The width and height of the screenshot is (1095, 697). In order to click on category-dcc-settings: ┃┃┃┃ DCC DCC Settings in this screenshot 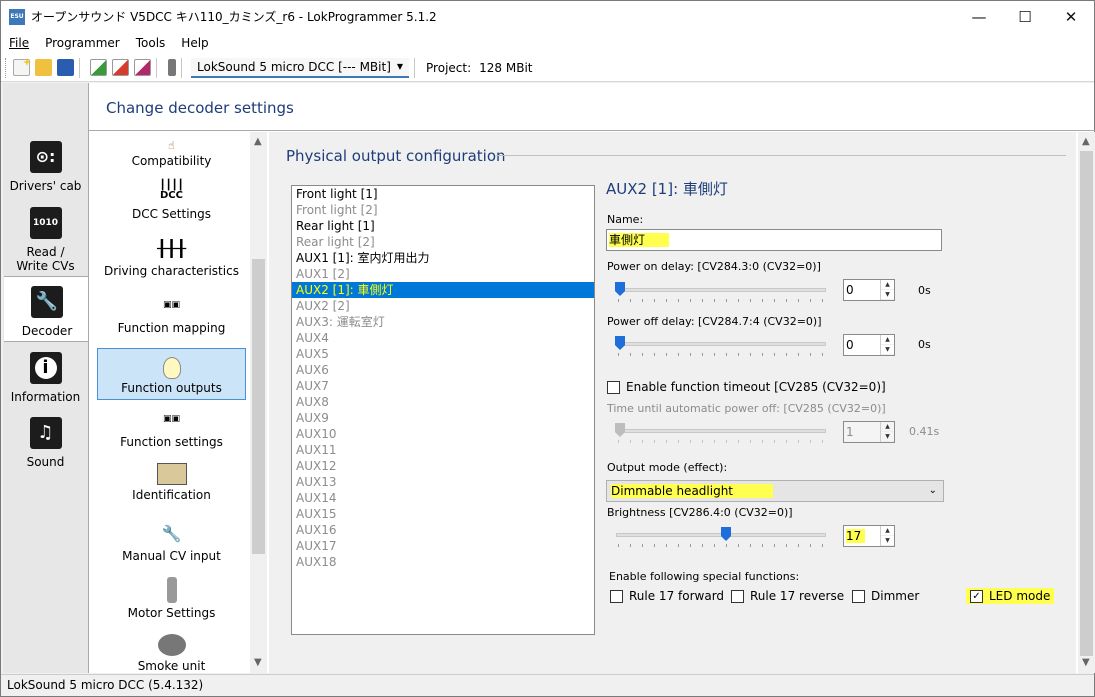, I will do `click(171, 200)`.